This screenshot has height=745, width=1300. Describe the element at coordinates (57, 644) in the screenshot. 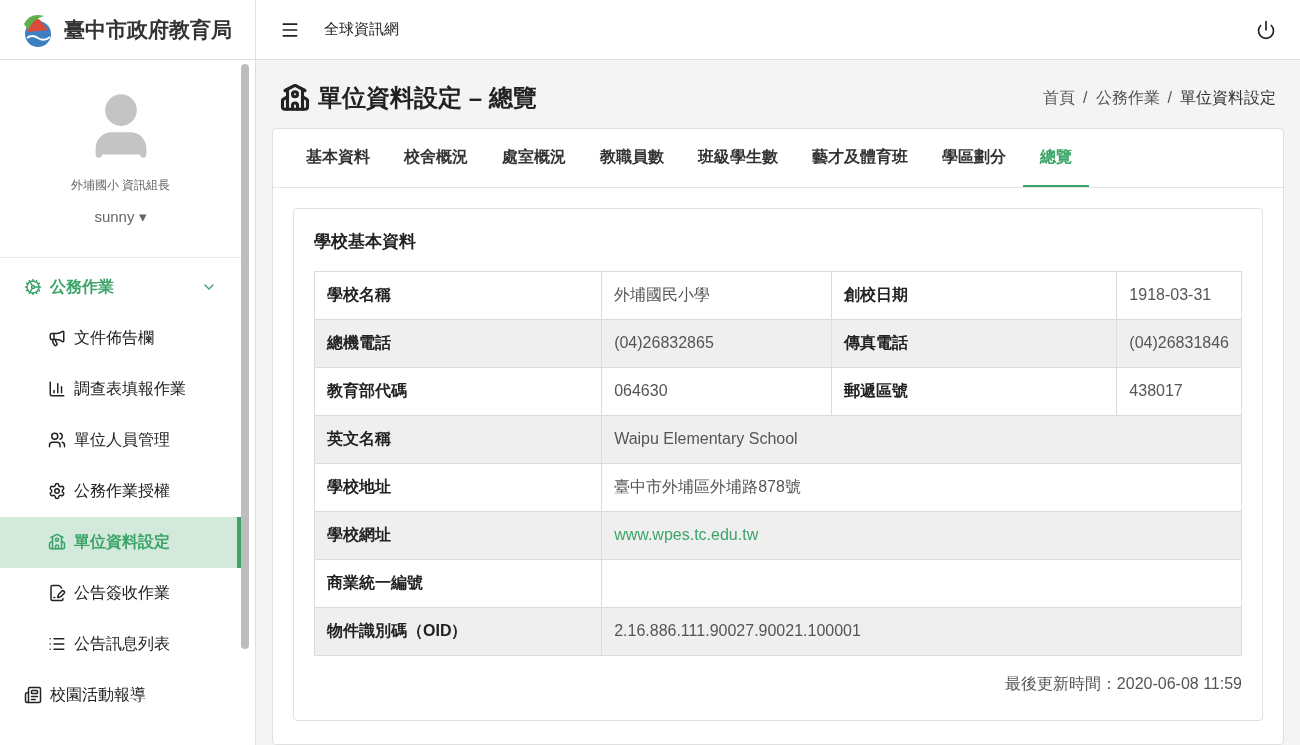

I see `list-icon` at that location.